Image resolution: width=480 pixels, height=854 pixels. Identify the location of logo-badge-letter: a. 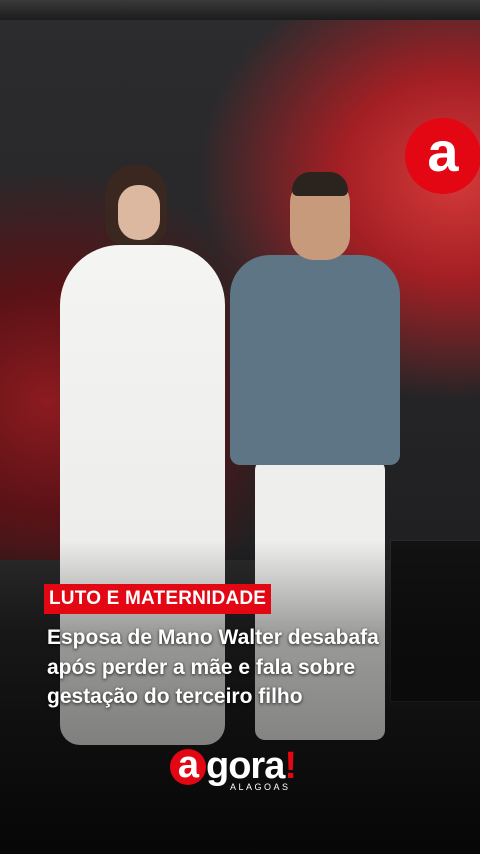
(443, 151).